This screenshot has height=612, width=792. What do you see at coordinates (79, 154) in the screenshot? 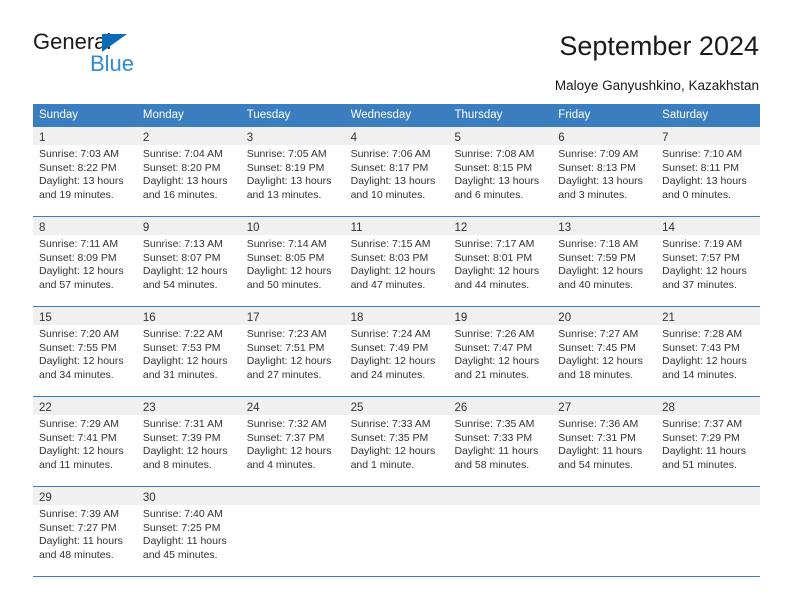
I see `sunrise-time: Sunrise: 7:03 AM` at bounding box center [79, 154].